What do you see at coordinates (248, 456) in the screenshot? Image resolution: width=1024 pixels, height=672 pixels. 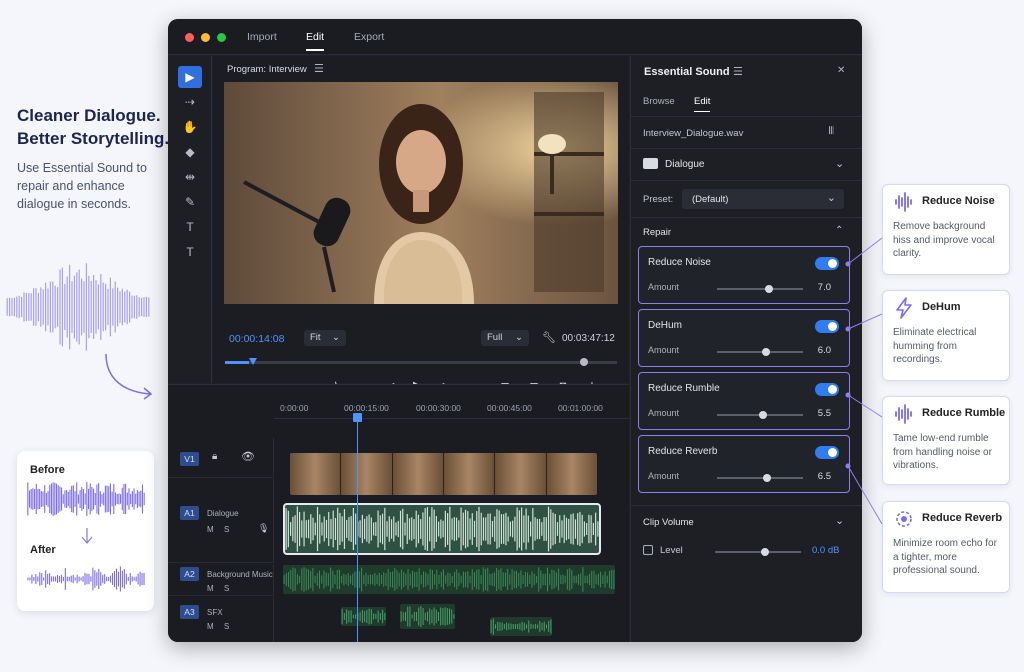 I see `eye-icon: 👁︎` at bounding box center [248, 456].